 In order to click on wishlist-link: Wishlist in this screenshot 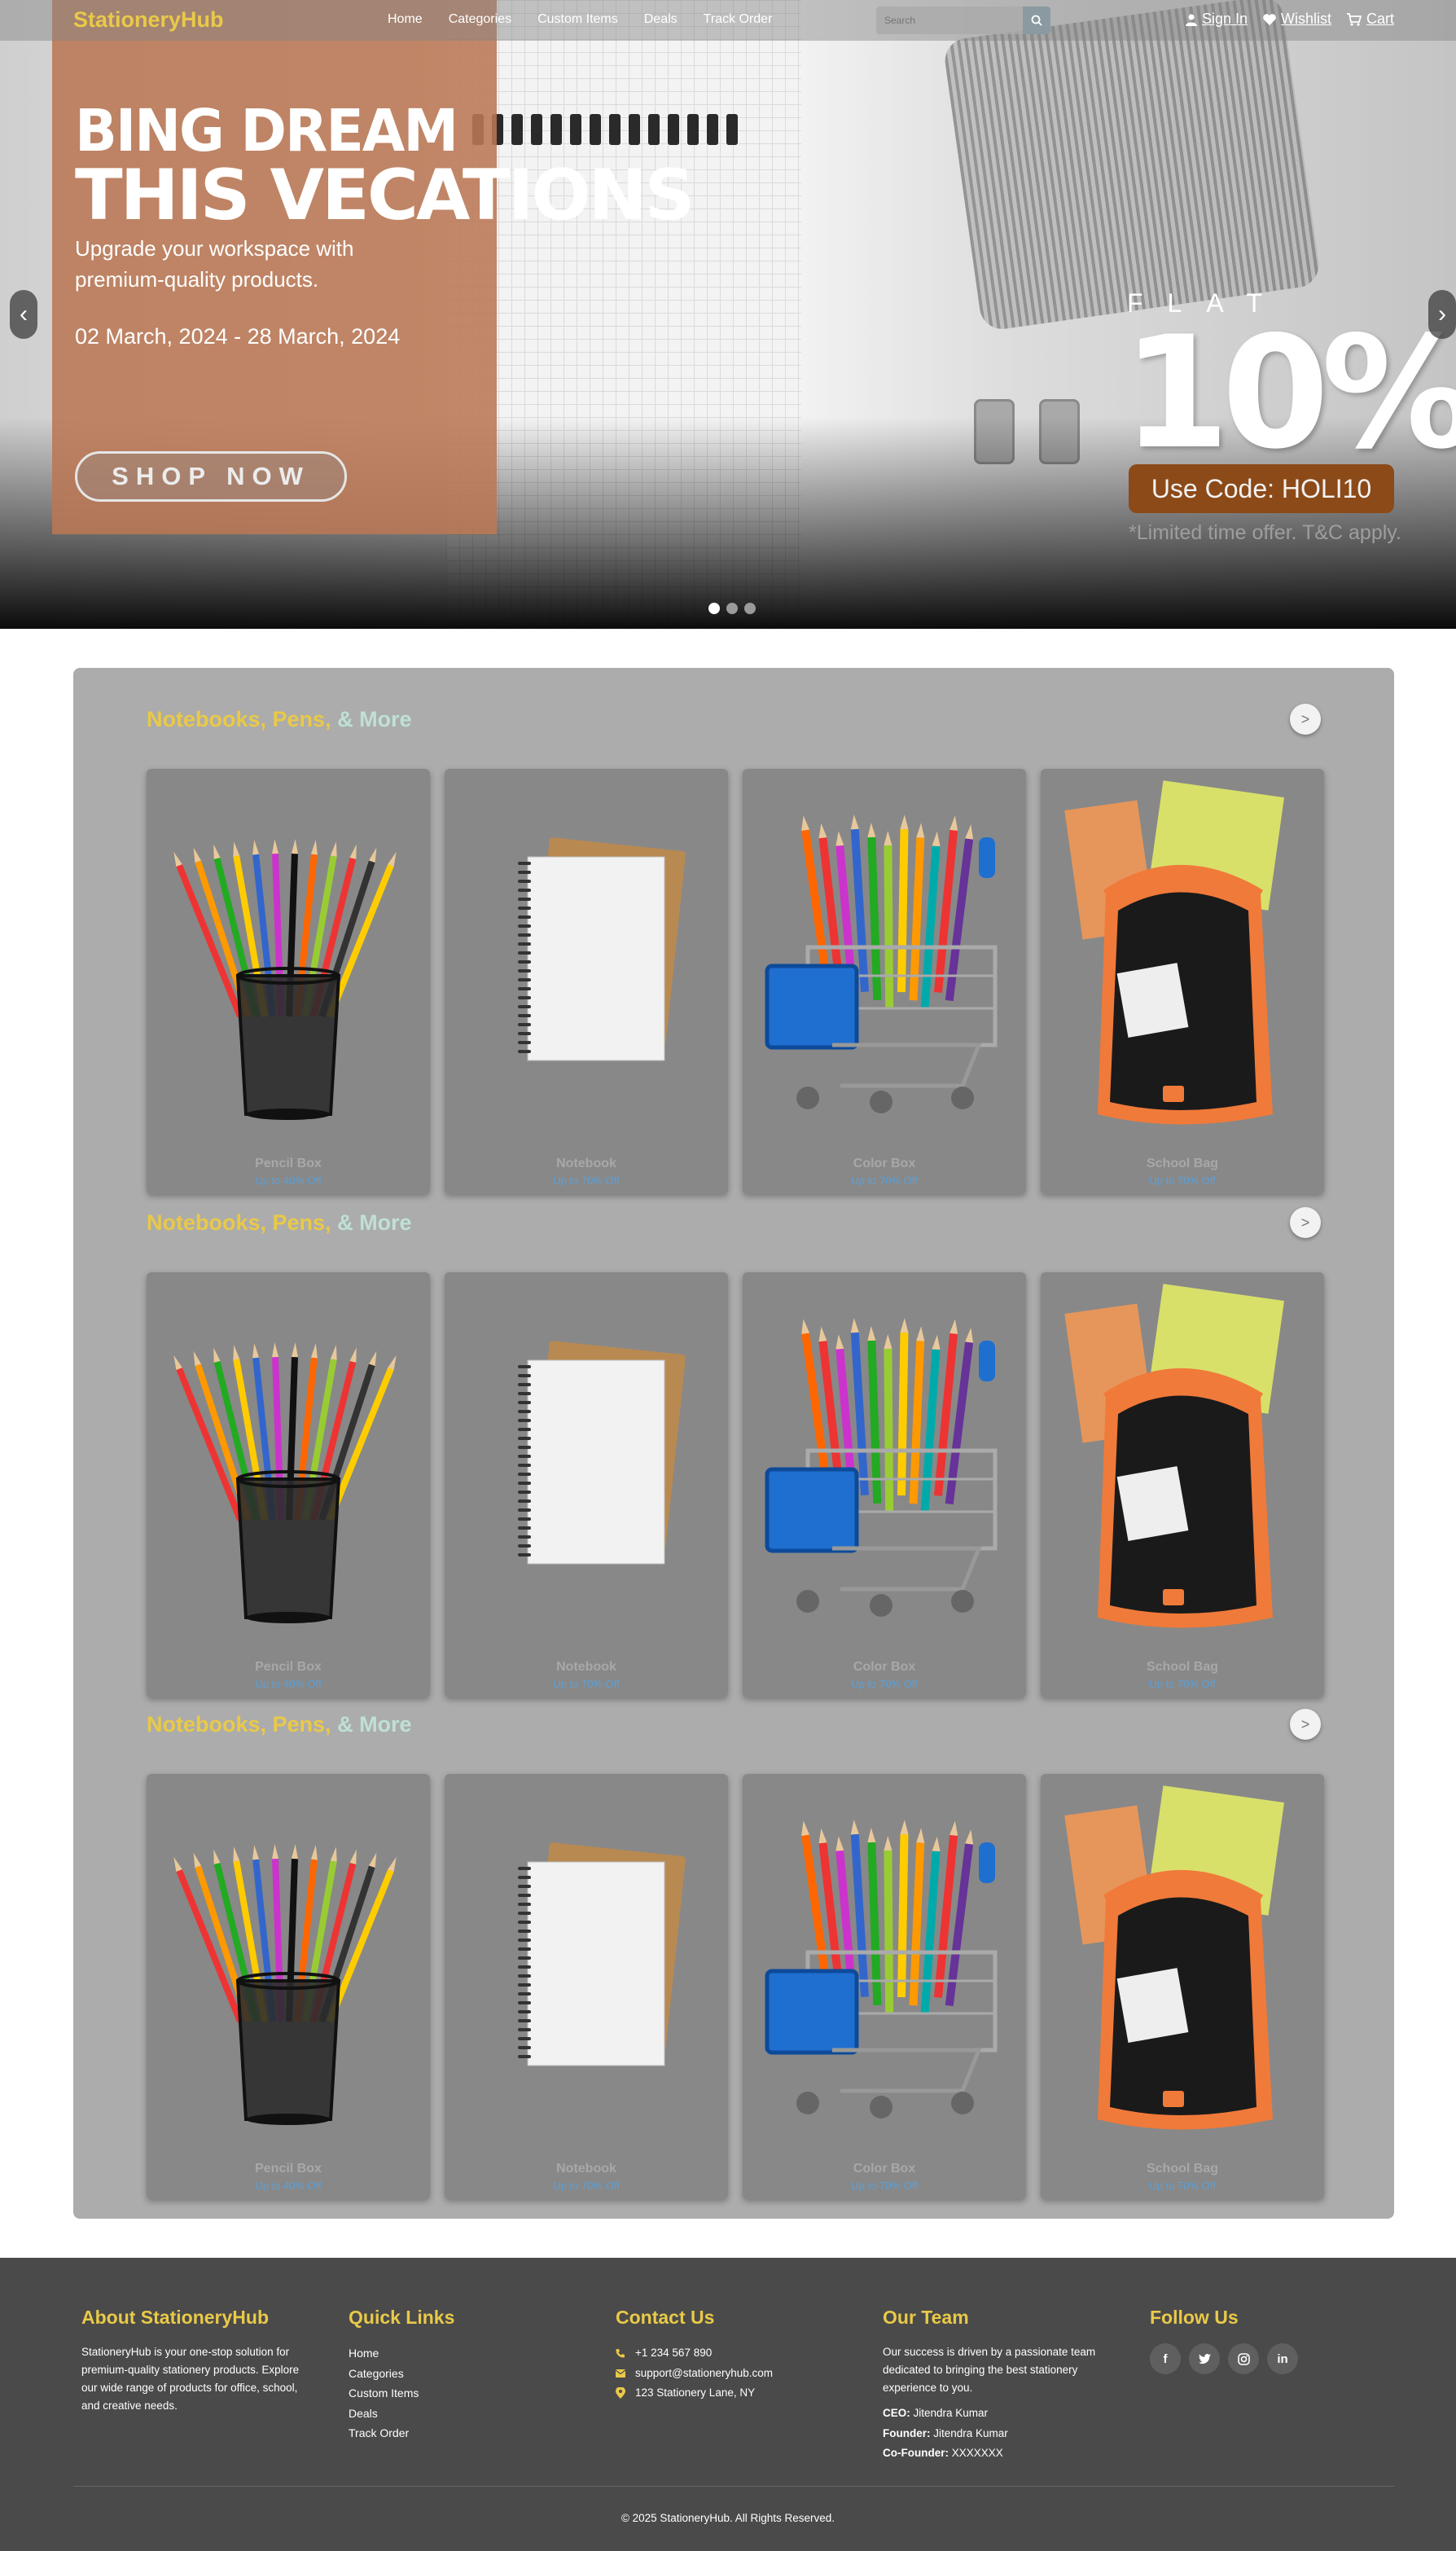, I will do `click(1296, 19)`.